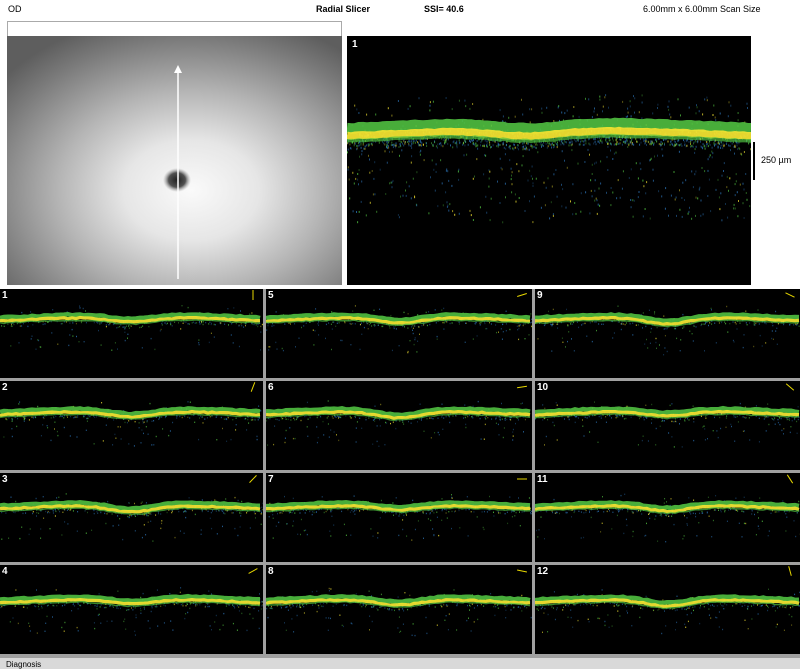 Image resolution: width=800 pixels, height=669 pixels. What do you see at coordinates (754, 161) in the screenshot?
I see `scale-bar` at bounding box center [754, 161].